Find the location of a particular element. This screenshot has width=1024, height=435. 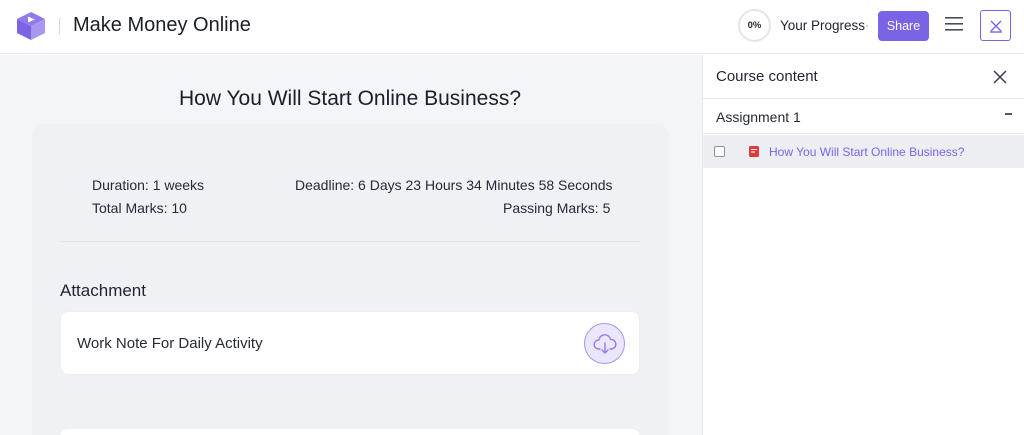

total-marks-label: Total Marks: is located at coordinates (130, 208).